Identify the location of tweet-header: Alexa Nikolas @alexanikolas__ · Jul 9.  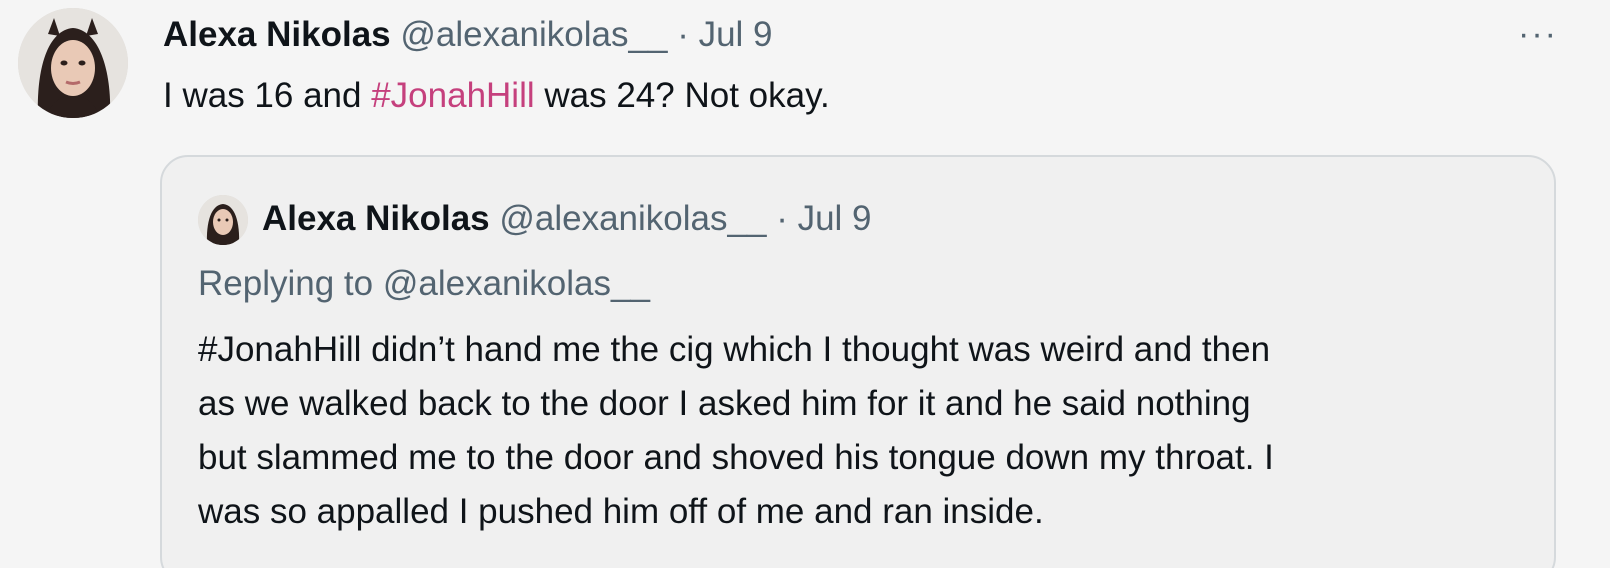
(468, 35).